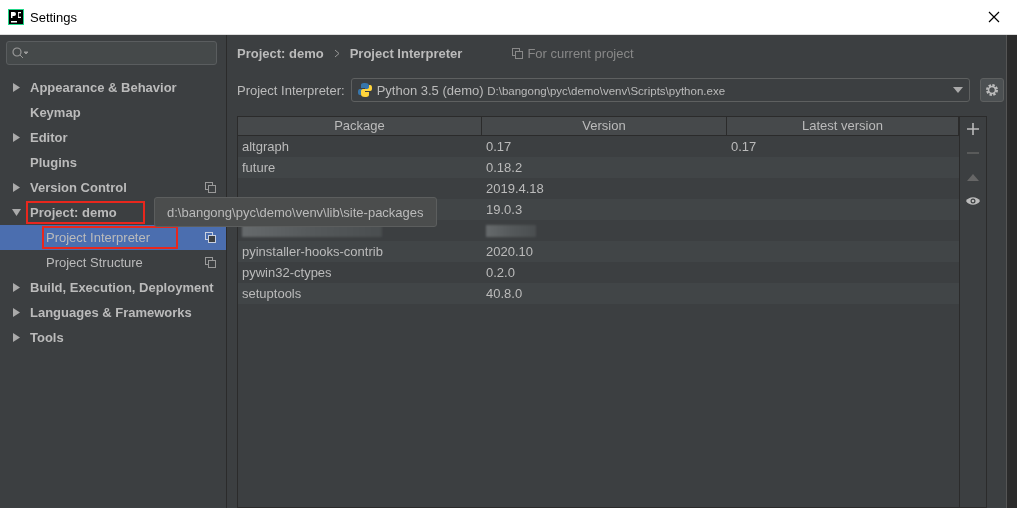 Image resolution: width=1017 pixels, height=508 pixels. What do you see at coordinates (16, 17) in the screenshot?
I see `app-logo-icon` at bounding box center [16, 17].